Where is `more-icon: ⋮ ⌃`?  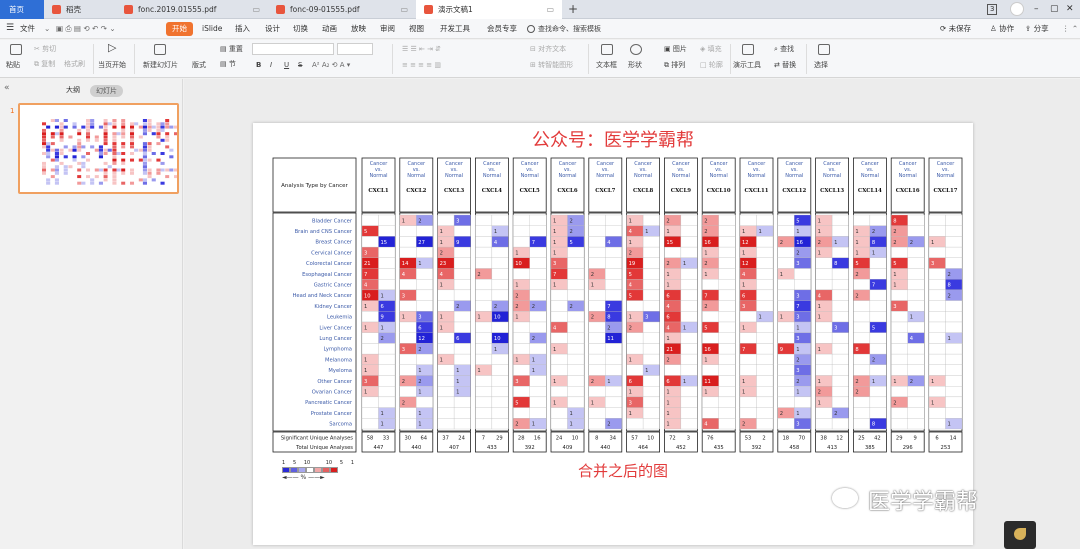
more-icon: ⋮ ⌃ is located at coordinates (1070, 29).